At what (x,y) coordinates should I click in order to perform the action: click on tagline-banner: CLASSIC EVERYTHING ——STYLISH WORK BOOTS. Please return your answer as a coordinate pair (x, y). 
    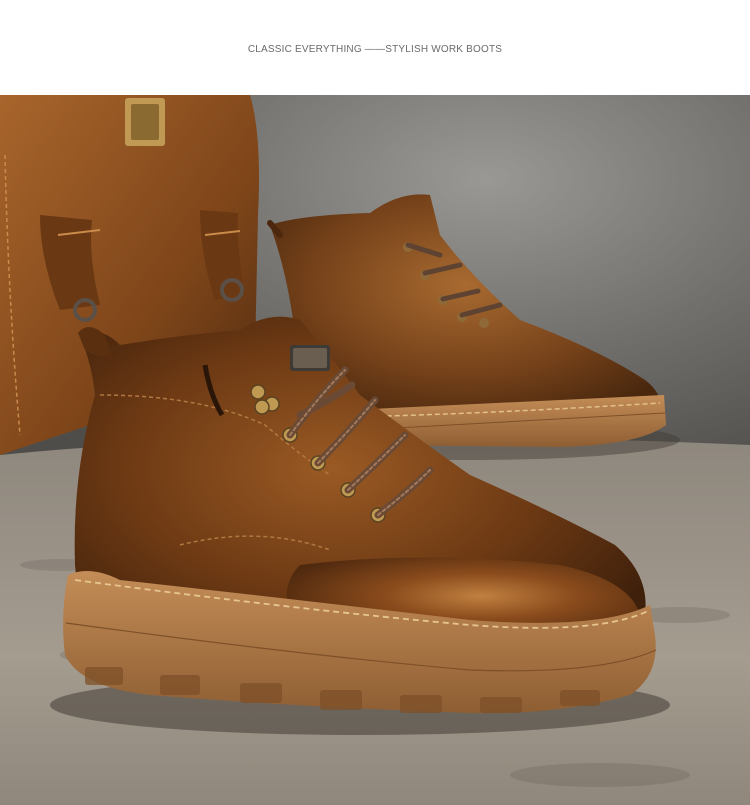
    Looking at the image, I should click on (375, 49).